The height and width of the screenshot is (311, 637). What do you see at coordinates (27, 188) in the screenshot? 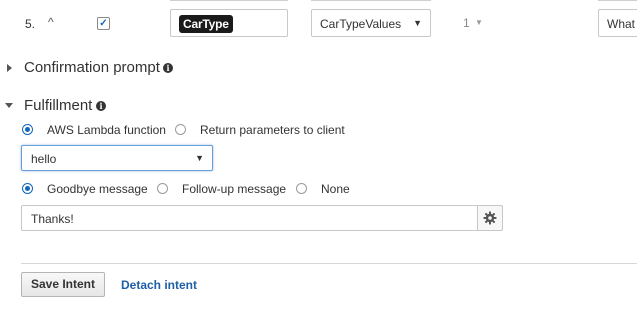
I see `radio-goodbye-message` at bounding box center [27, 188].